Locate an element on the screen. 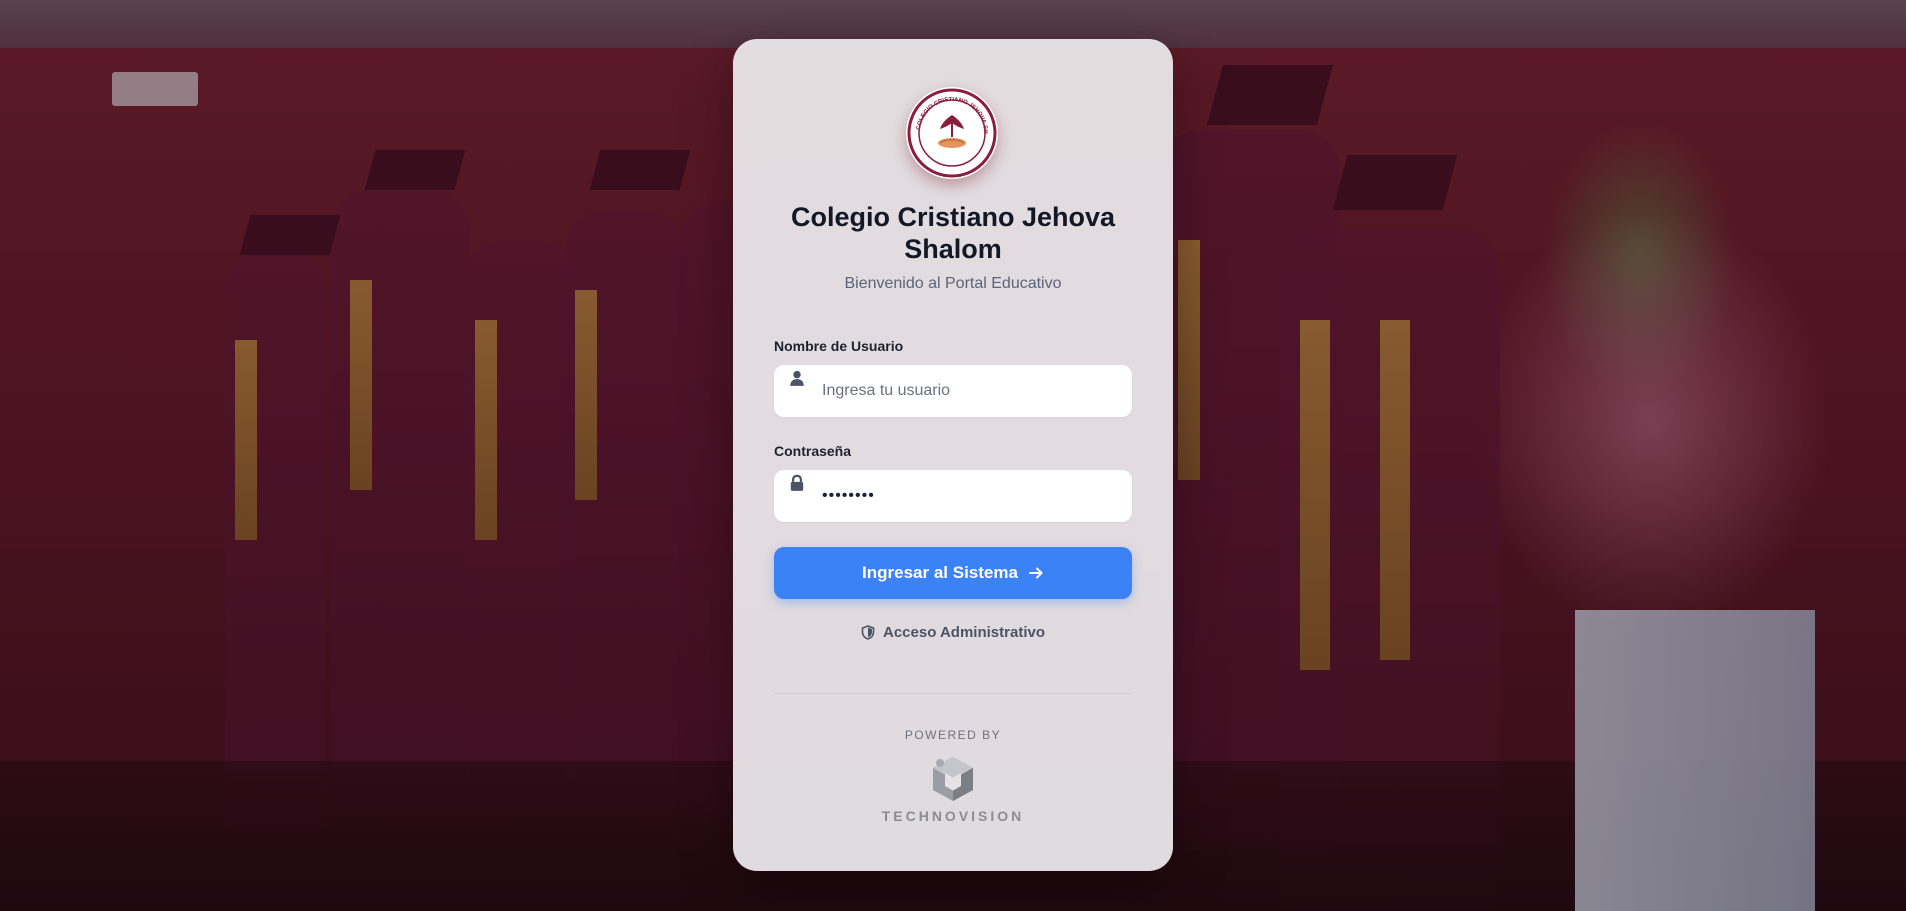 The height and width of the screenshot is (911, 1906). footer-divider is located at coordinates (953, 693).